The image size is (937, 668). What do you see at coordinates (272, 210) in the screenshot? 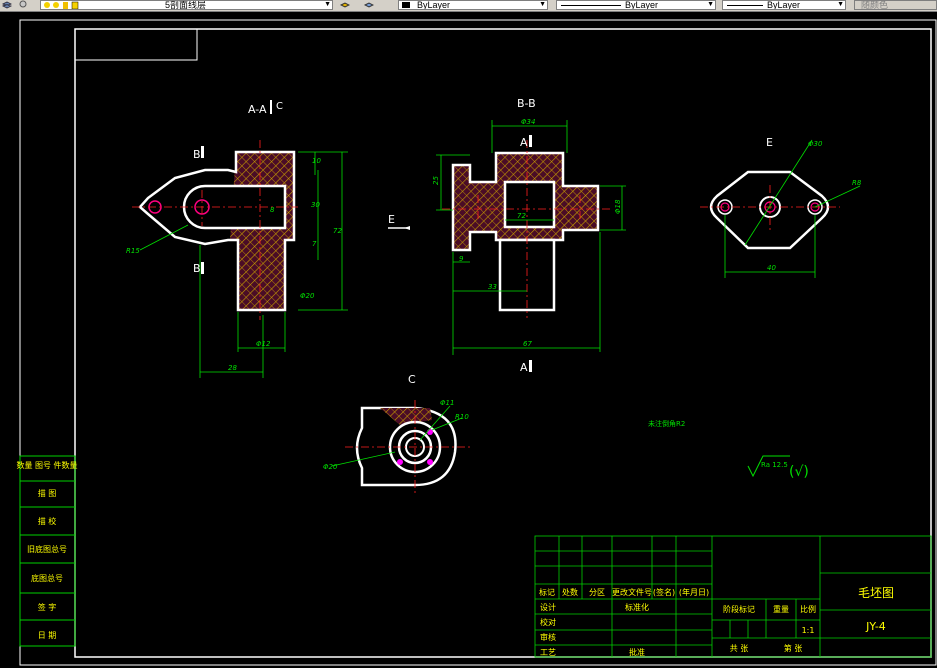
I see `dim-d8: 8` at bounding box center [272, 210].